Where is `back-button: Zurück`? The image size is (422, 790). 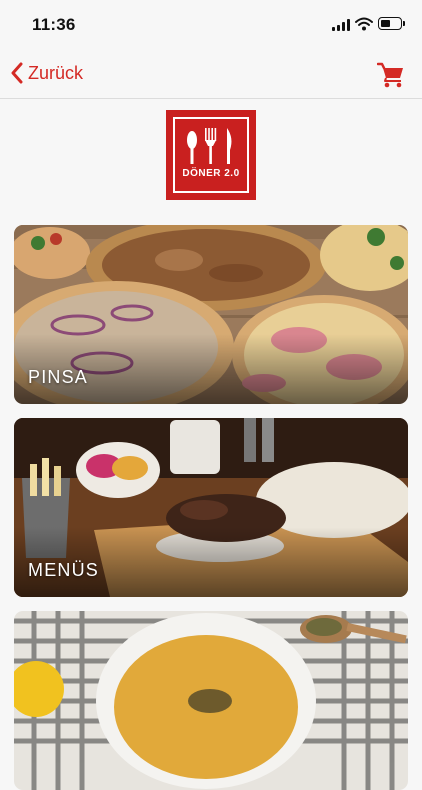 back-button: Zurück is located at coordinates (46, 73).